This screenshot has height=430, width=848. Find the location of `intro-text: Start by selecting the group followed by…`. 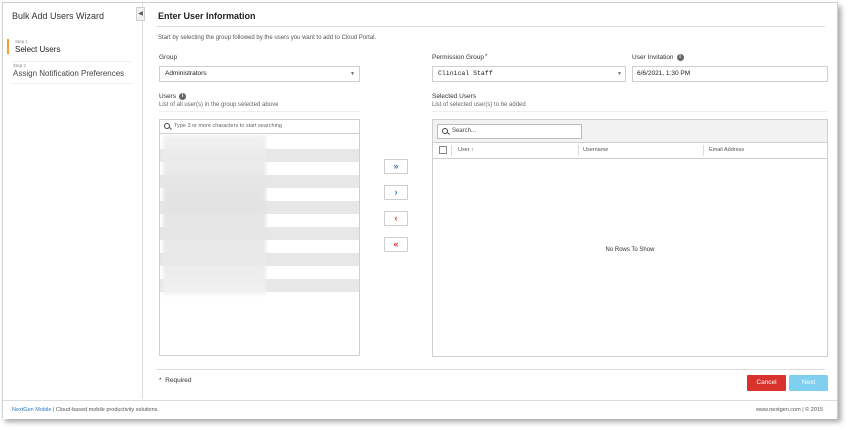

intro-text: Start by selecting the group followed by… is located at coordinates (267, 38).